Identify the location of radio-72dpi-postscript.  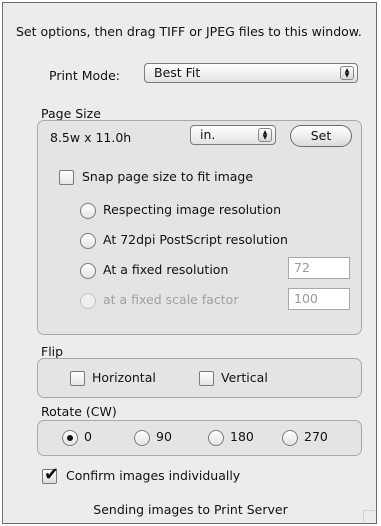
(88, 241).